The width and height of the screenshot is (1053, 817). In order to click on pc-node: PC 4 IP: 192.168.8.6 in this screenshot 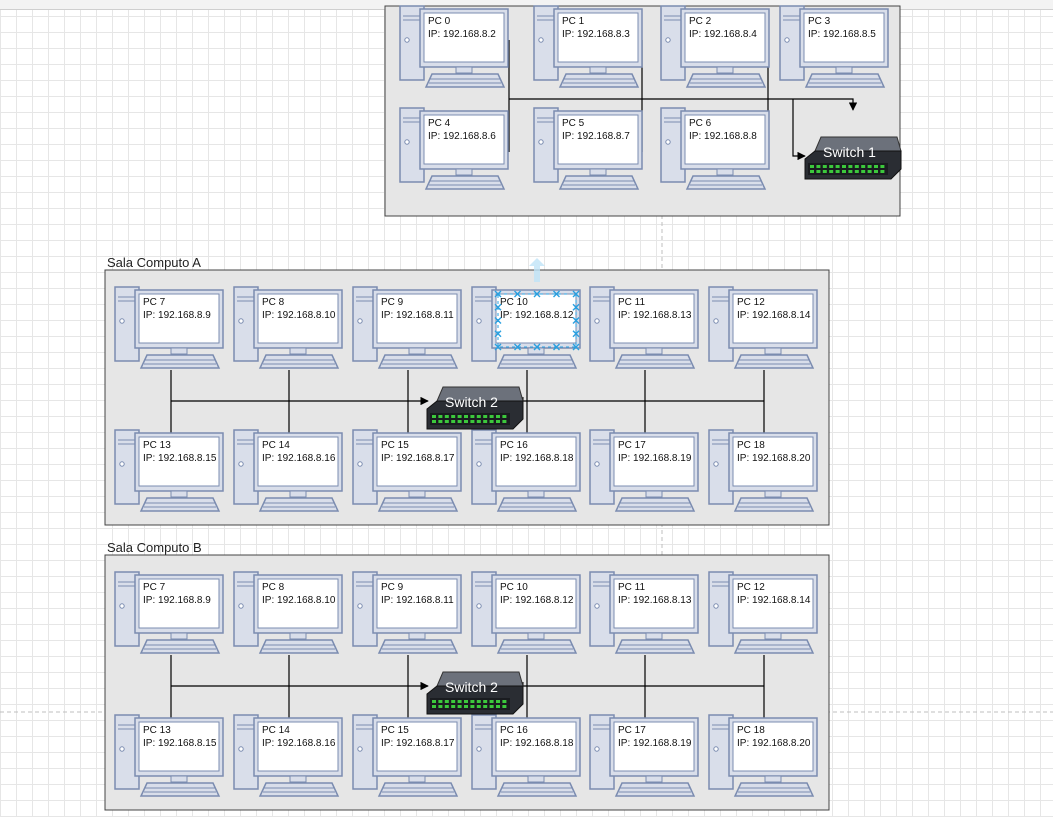, I will do `click(454, 148)`.